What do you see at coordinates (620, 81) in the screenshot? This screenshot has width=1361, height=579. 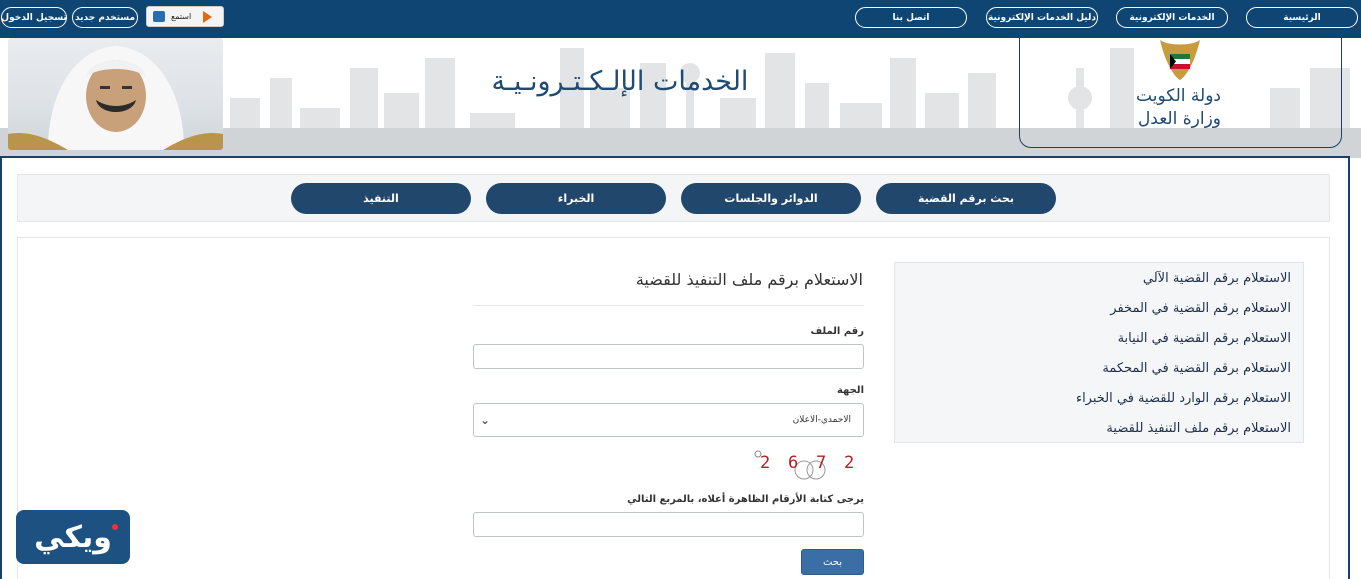 I see `site-title: الخدمات الإلـكـتـرونـيـة` at bounding box center [620, 81].